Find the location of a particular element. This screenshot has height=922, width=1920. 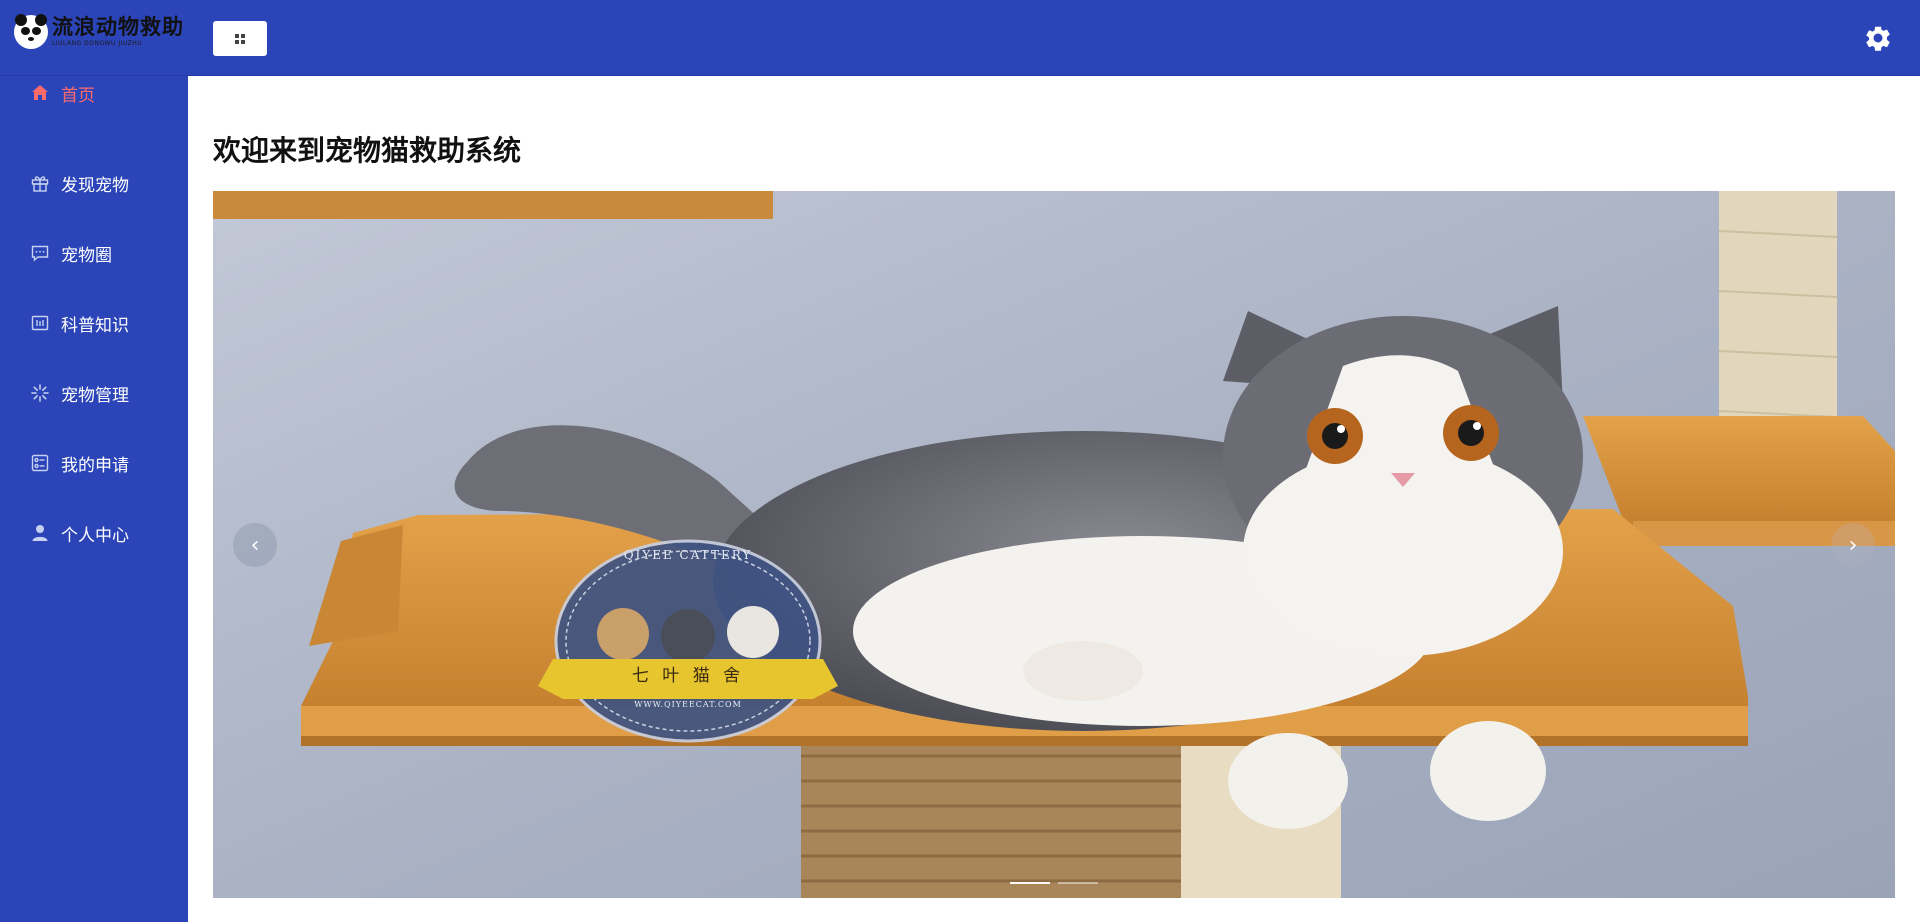

carousel-next-button: › is located at coordinates (1853, 545).